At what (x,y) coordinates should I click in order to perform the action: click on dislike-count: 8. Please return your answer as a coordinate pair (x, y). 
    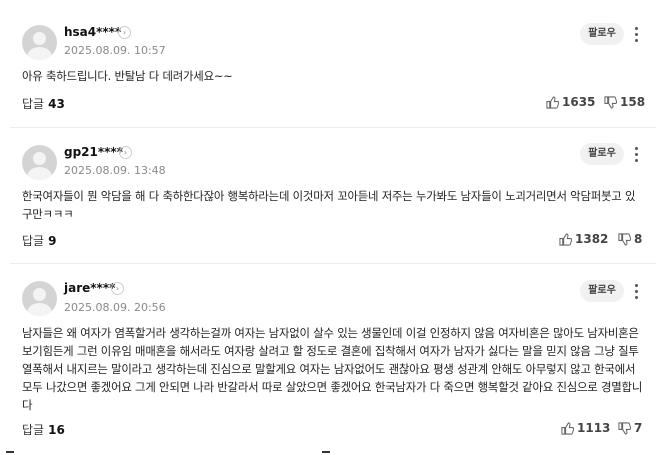
    Looking at the image, I should click on (638, 239).